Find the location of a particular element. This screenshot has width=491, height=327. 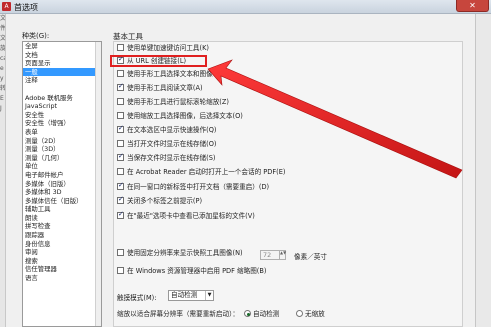

title-bar: A 首选项 ✕ is located at coordinates (245, 7).